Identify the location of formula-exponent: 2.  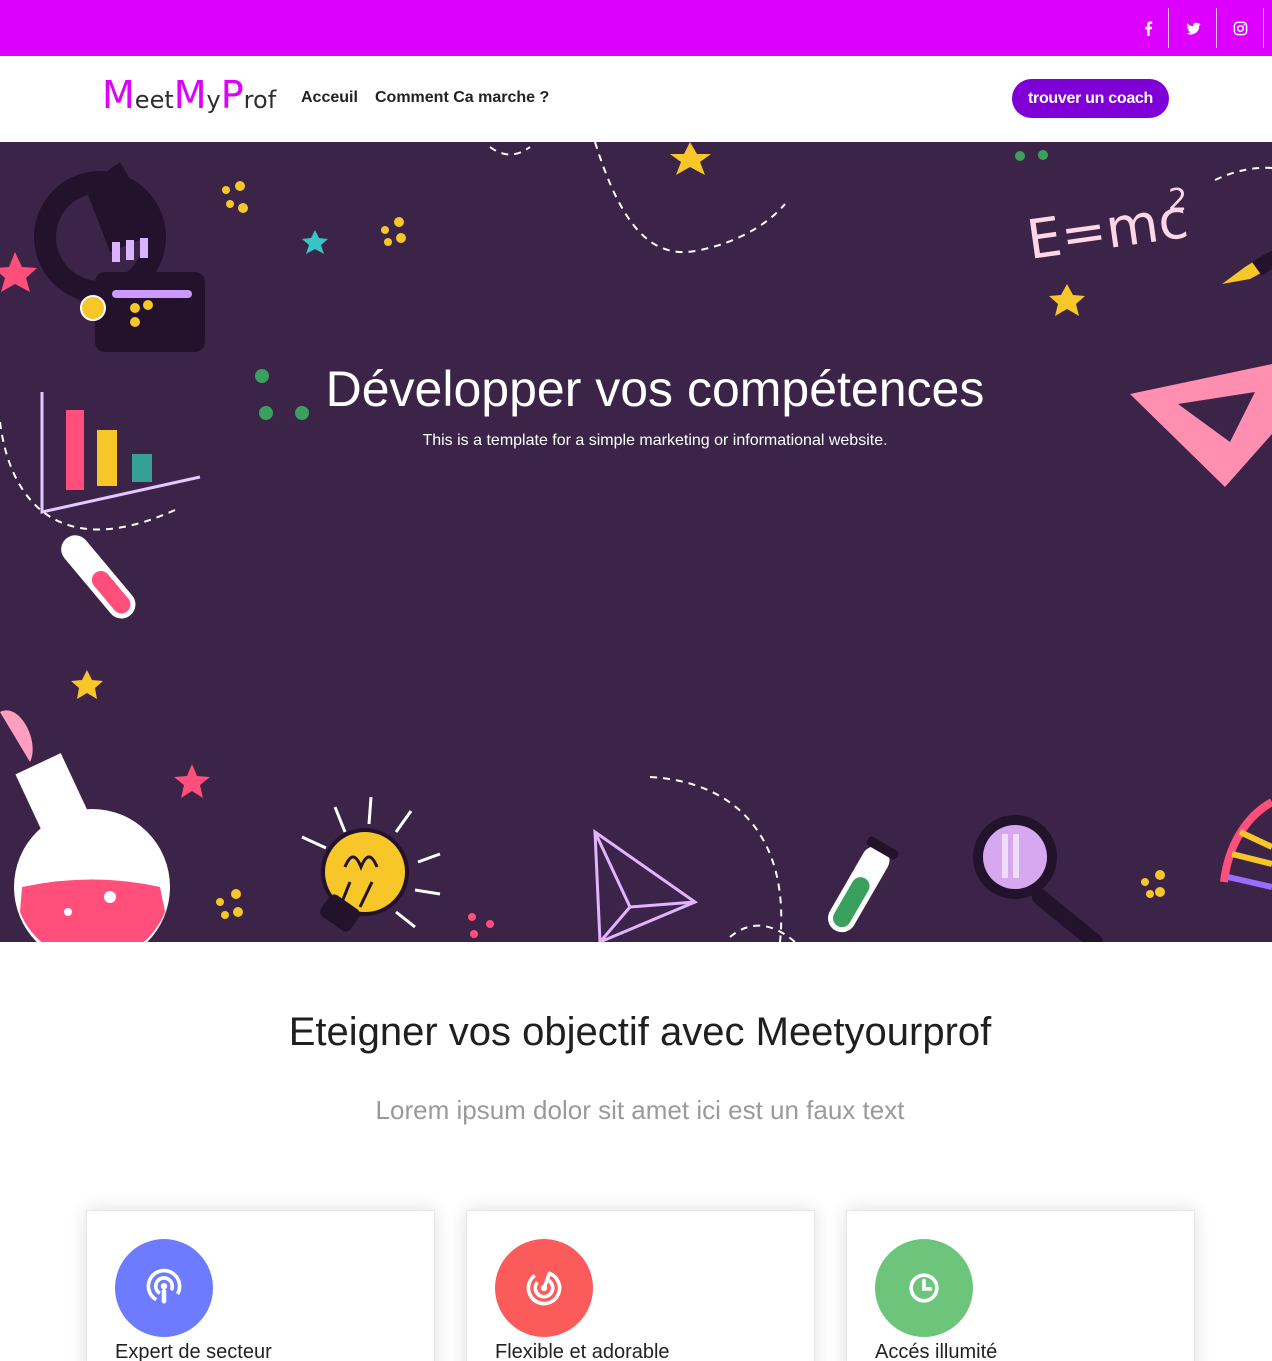
(1177, 200).